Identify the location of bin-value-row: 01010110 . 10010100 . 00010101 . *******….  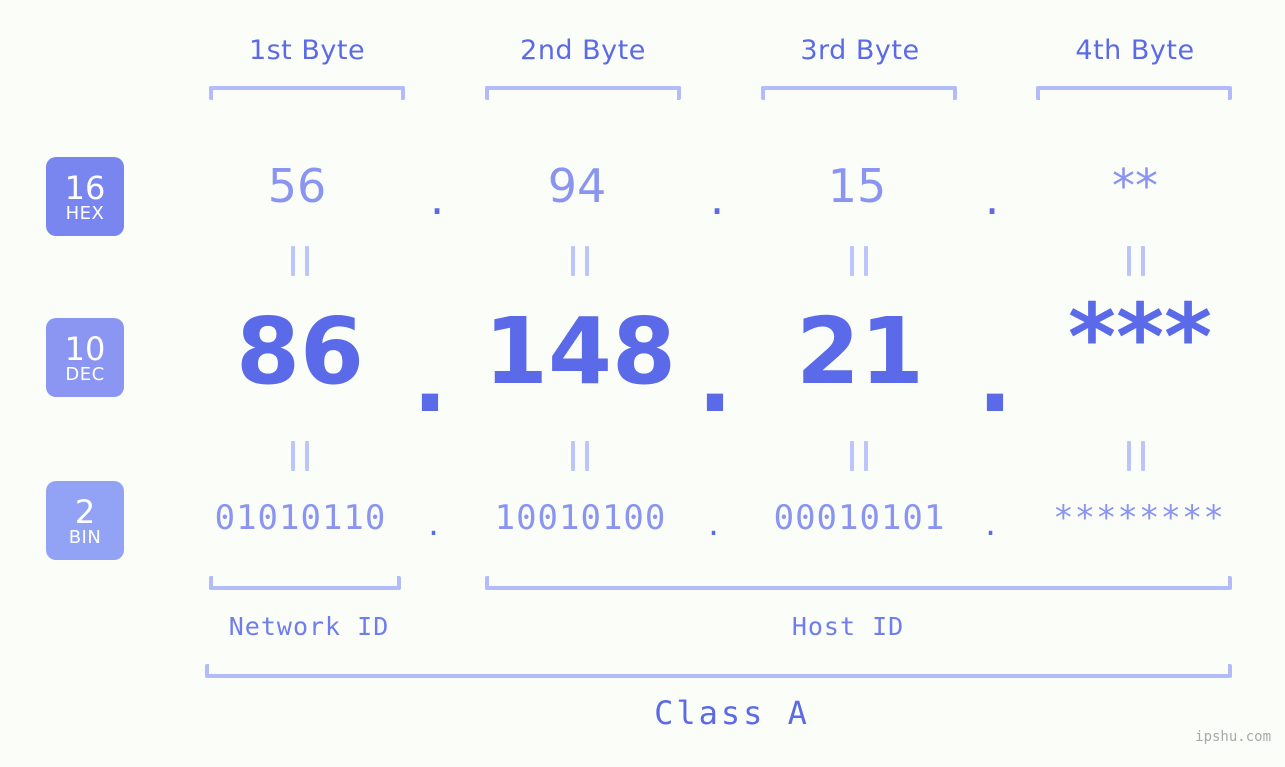
(642, 521).